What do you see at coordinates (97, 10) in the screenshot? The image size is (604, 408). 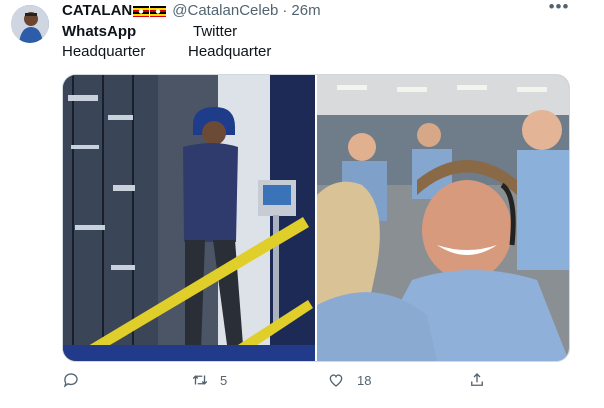 I see `display-name: CATALAN` at bounding box center [97, 10].